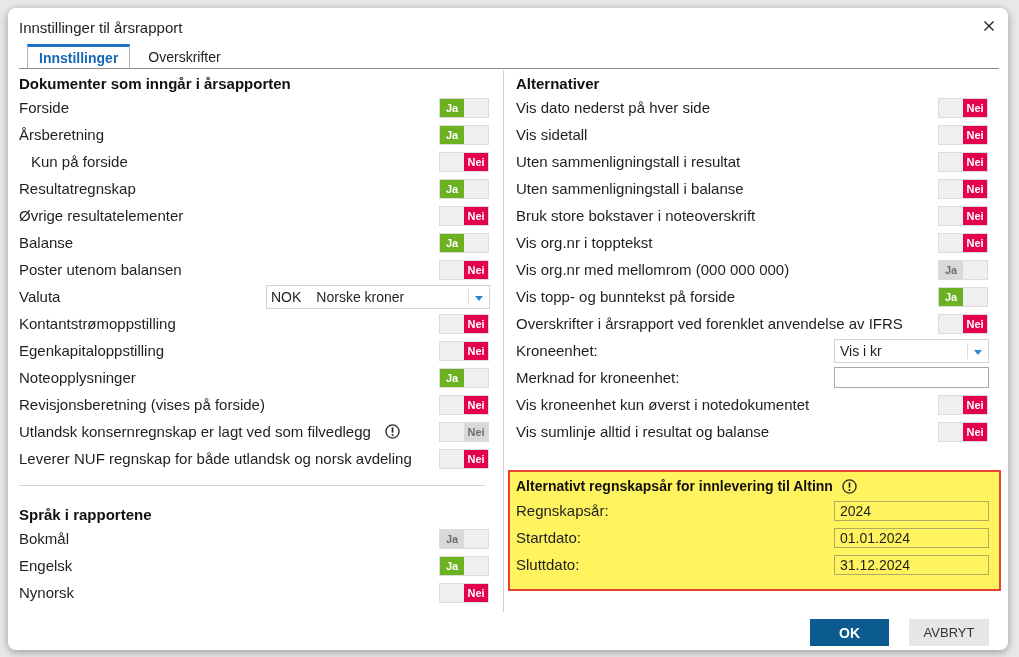 This screenshot has height=657, width=1019. Describe the element at coordinates (46, 592) in the screenshot. I see `setting-label: Nynorsk` at that location.